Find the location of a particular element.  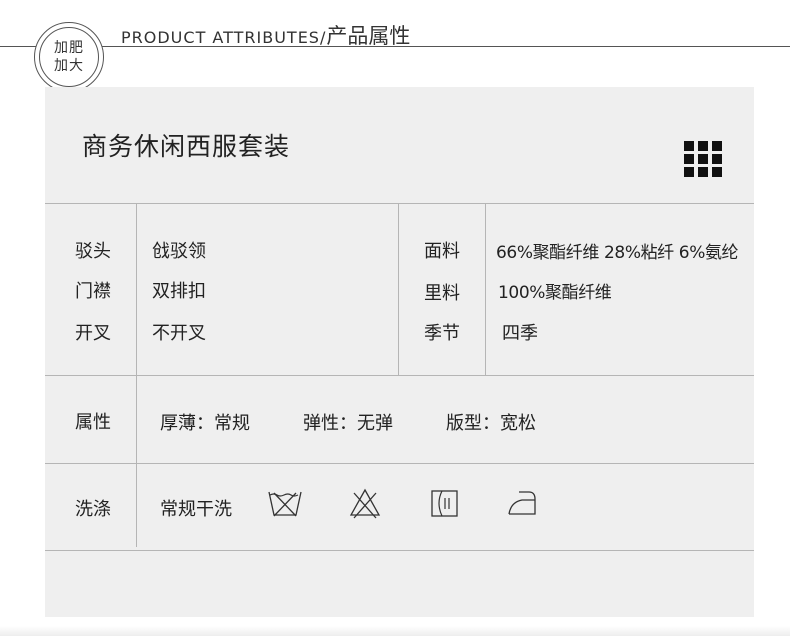

bottom-shadow is located at coordinates (395, 631).